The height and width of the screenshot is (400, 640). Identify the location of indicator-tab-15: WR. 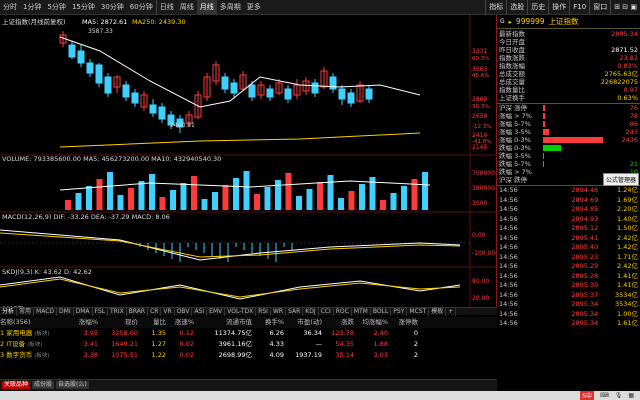
(279, 311).